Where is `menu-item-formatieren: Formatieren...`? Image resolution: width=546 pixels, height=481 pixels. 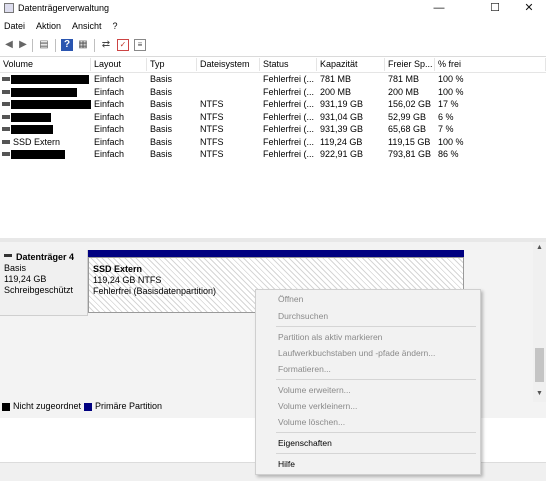
menu-item-formatieren: Formatieren... is located at coordinates (304, 369).